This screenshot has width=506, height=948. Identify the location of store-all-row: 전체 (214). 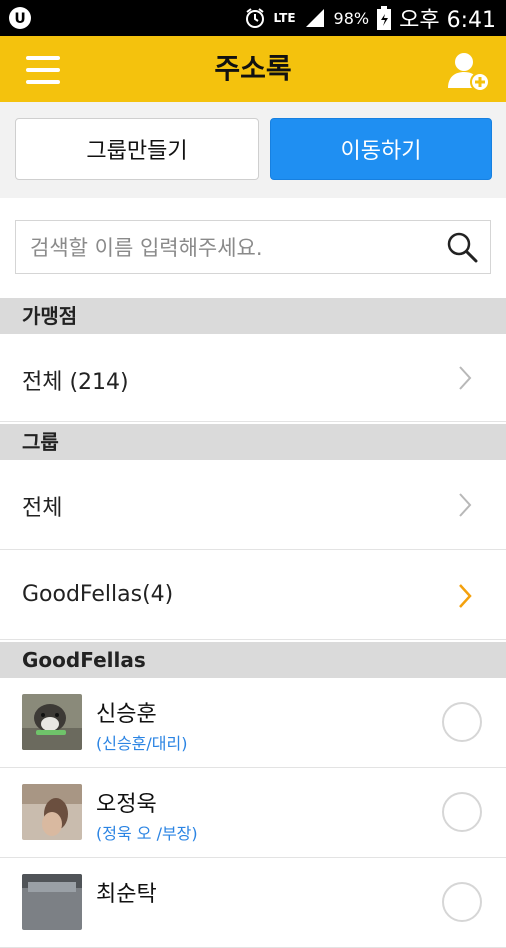
(253, 378).